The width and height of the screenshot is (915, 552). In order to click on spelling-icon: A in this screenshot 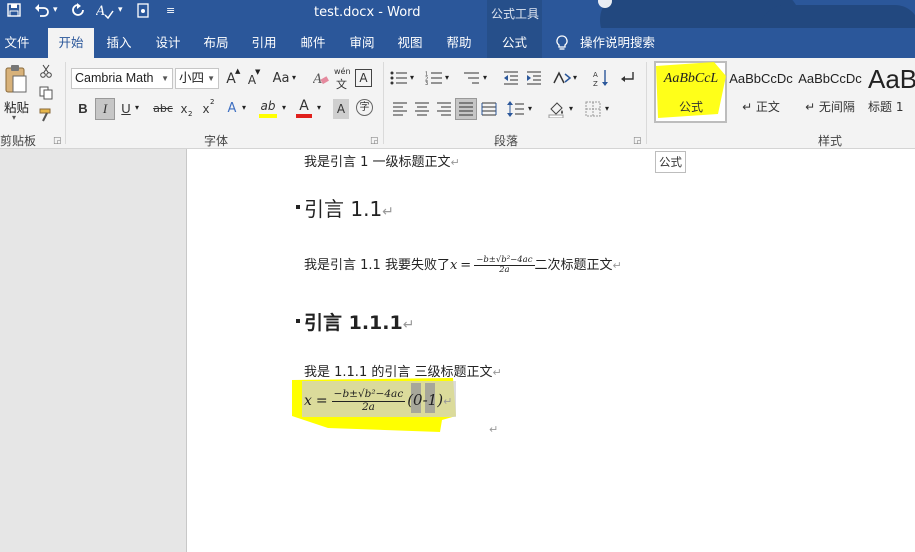, I will do `click(104, 13)`.